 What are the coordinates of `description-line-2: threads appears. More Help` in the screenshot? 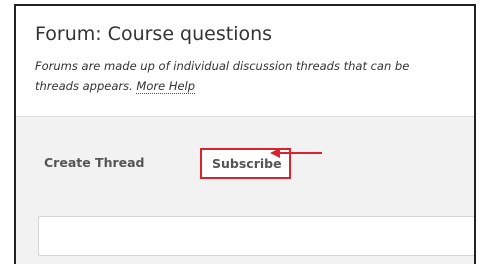 It's located at (254, 86).